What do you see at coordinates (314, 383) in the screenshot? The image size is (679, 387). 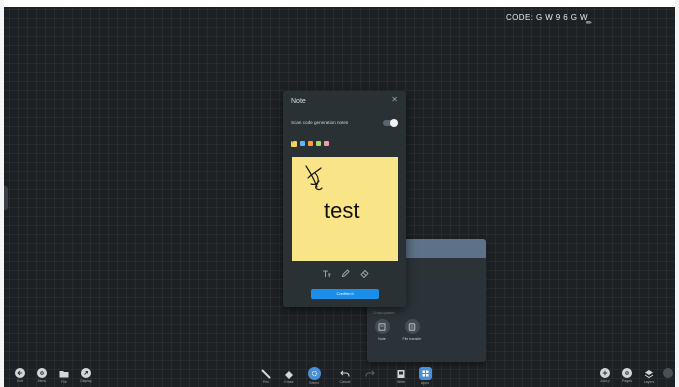 I see `toolbar-select-label: Select` at bounding box center [314, 383].